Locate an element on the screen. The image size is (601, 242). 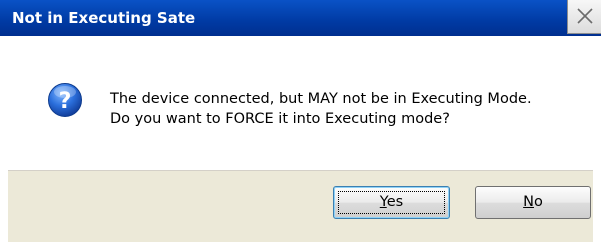
question-icon: ? is located at coordinates (65, 100).